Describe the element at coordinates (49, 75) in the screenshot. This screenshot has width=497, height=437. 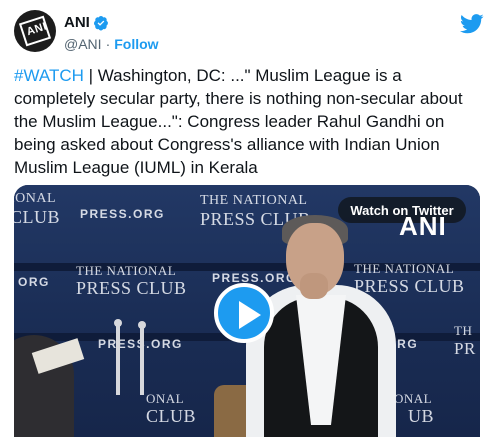
I see `hashtag-link: #WATCH` at that location.